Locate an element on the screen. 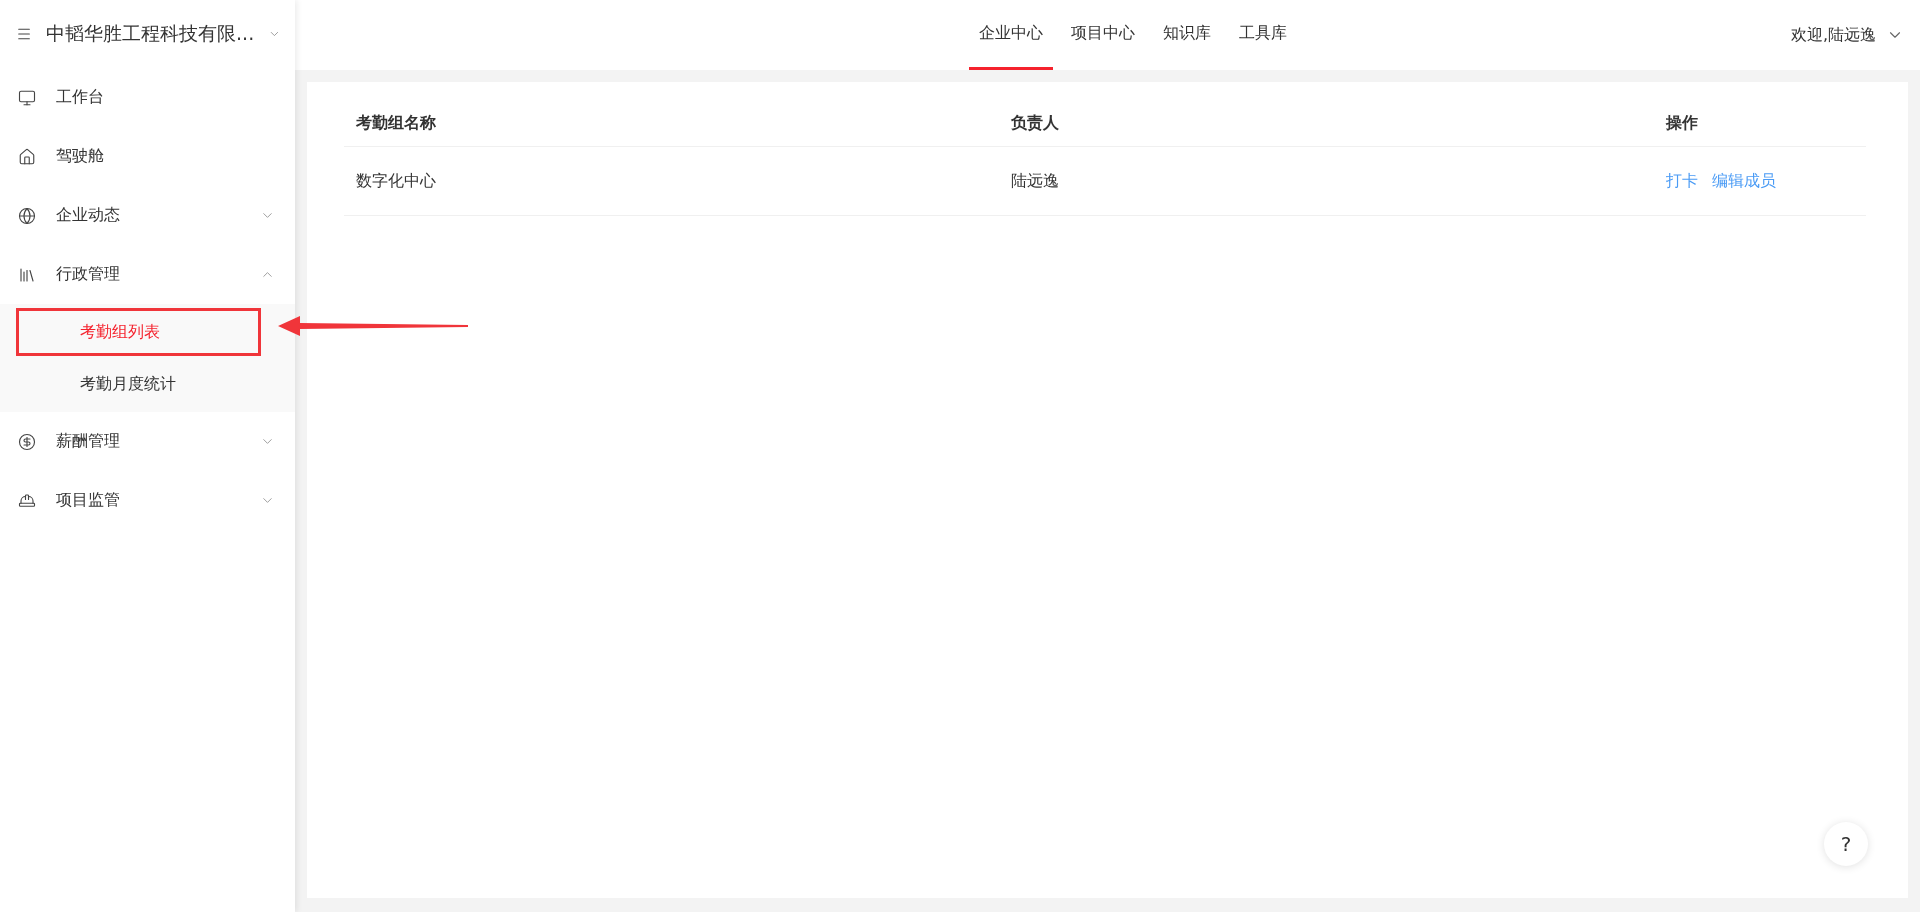 This screenshot has height=912, width=1920. house-icon is located at coordinates (27, 156).